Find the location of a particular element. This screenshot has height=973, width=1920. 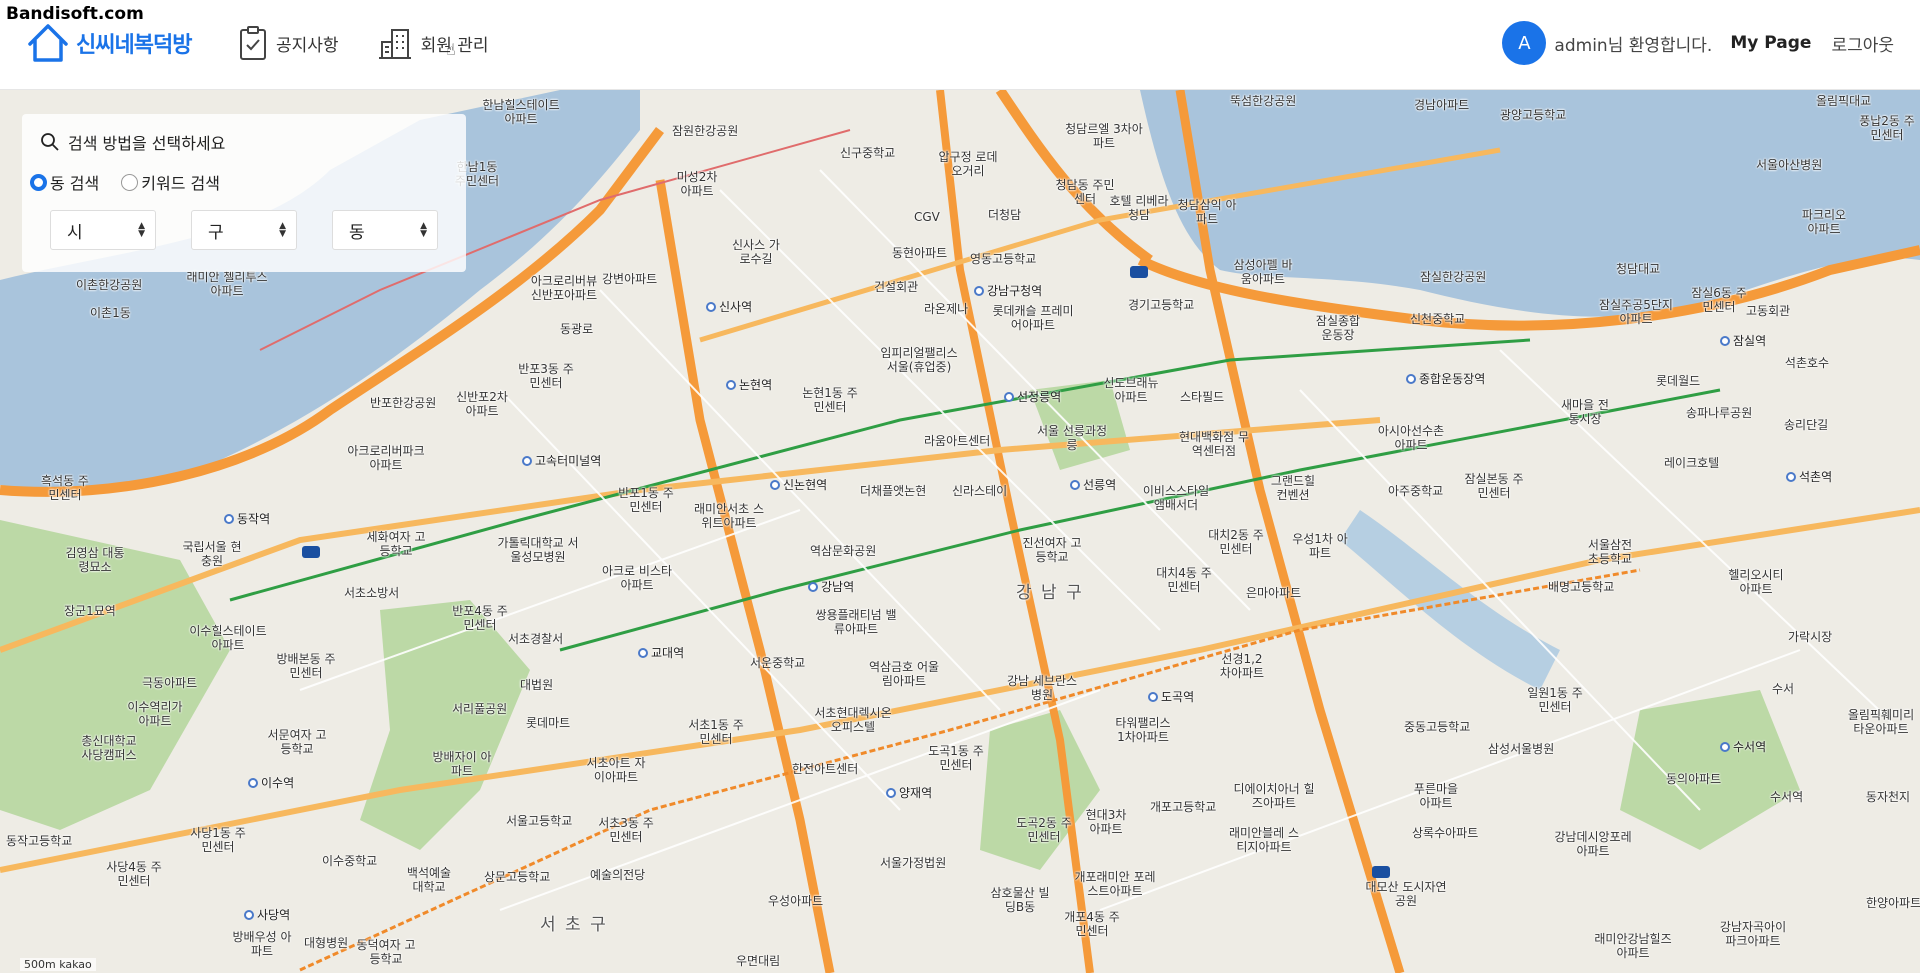

place-label: 강남데시앙포레 아파트 is located at coordinates (1593, 844).